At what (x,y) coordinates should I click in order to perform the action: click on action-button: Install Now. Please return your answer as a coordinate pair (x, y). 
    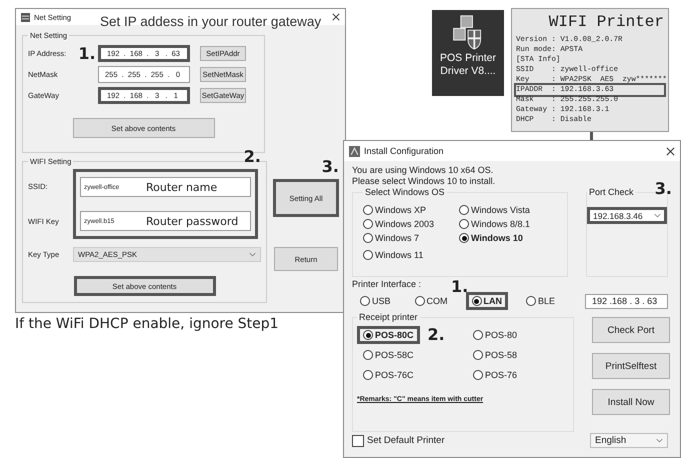
    Looking at the image, I should click on (631, 402).